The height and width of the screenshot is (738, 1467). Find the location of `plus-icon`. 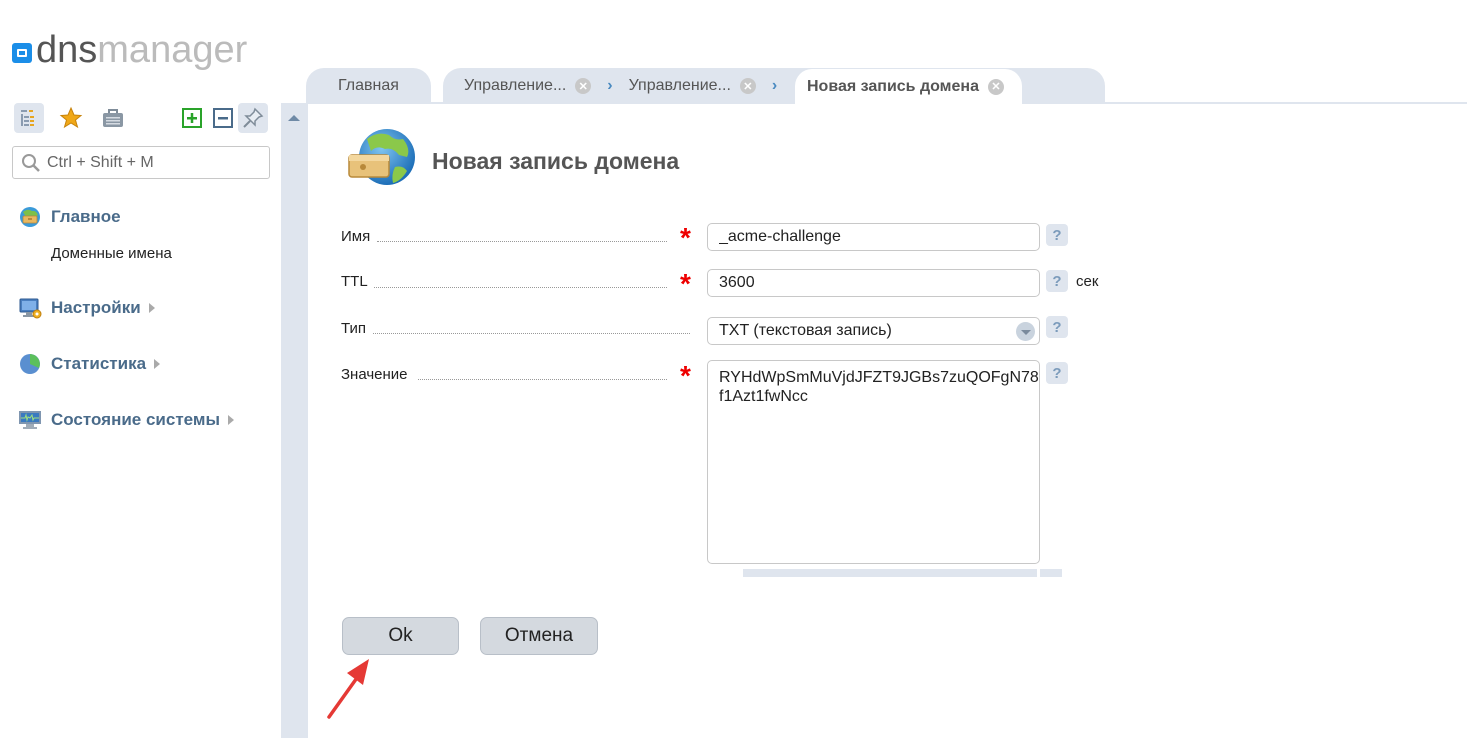

plus-icon is located at coordinates (192, 118).